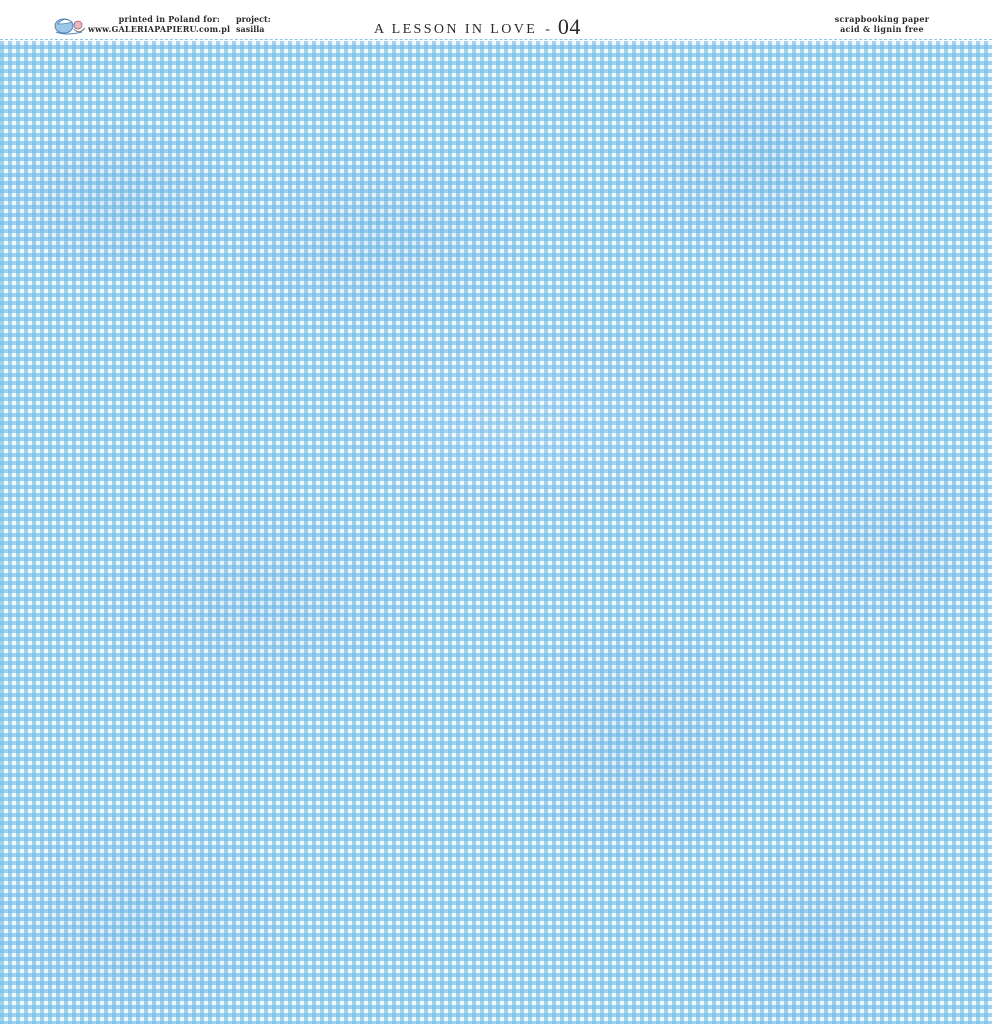  I want to click on project-label: project:, so click(253, 19).